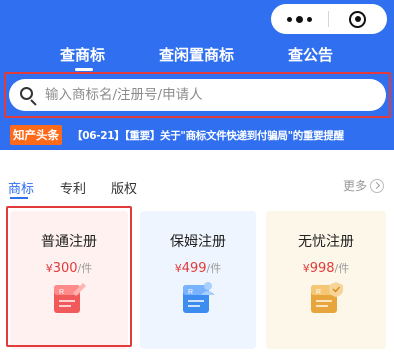 This screenshot has height=356, width=394. What do you see at coordinates (124, 187) in the screenshot?
I see `category-tab-copyright: 版权` at bounding box center [124, 187].